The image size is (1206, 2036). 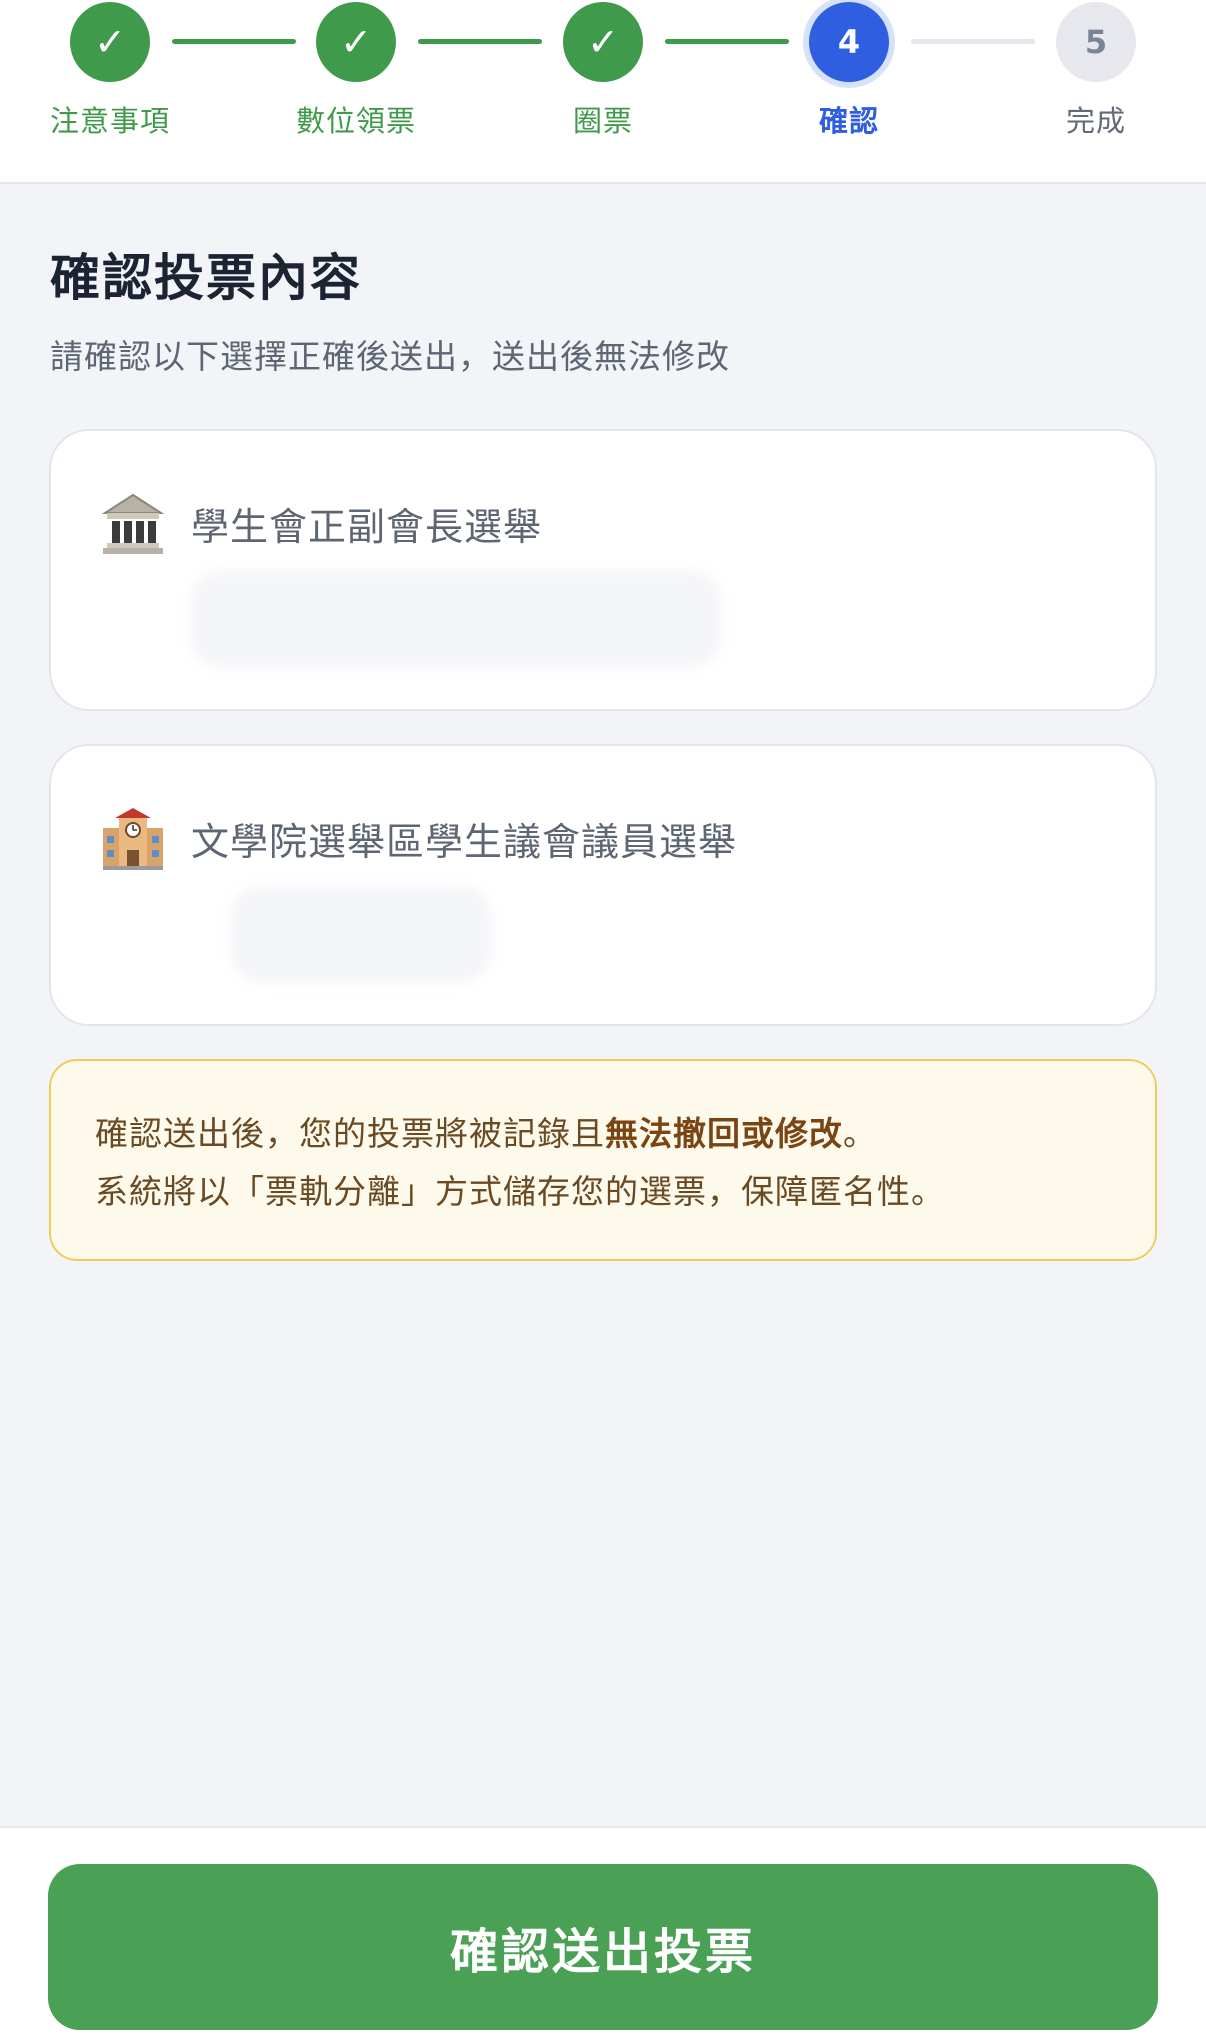 What do you see at coordinates (1096, 42) in the screenshot?
I see `step-number: 5` at bounding box center [1096, 42].